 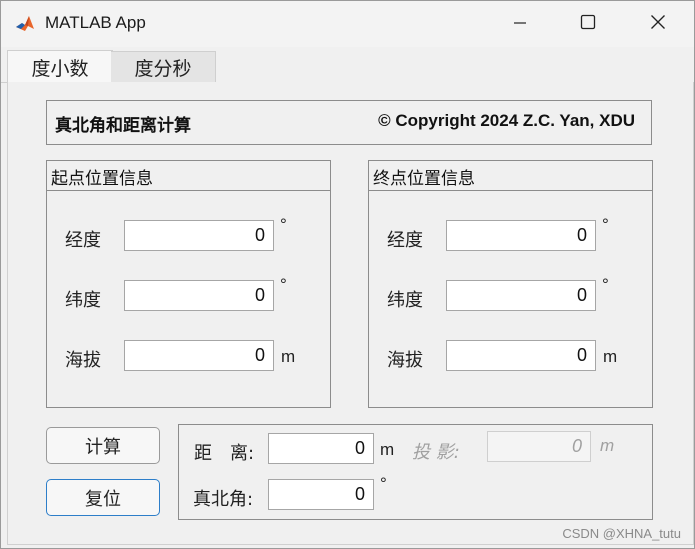 What do you see at coordinates (347, 65) in the screenshot?
I see `tab-bar: 度小数 度分秒` at bounding box center [347, 65].